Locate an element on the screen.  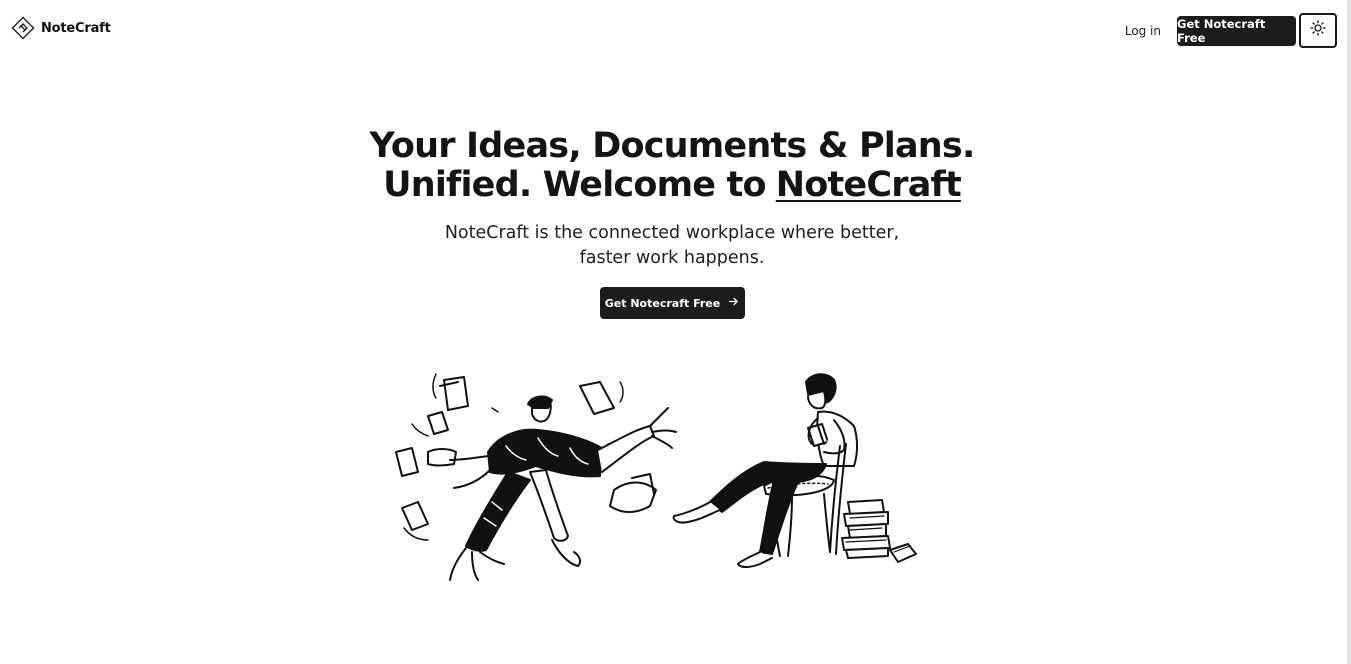
sun-icon is located at coordinates (1318, 30).